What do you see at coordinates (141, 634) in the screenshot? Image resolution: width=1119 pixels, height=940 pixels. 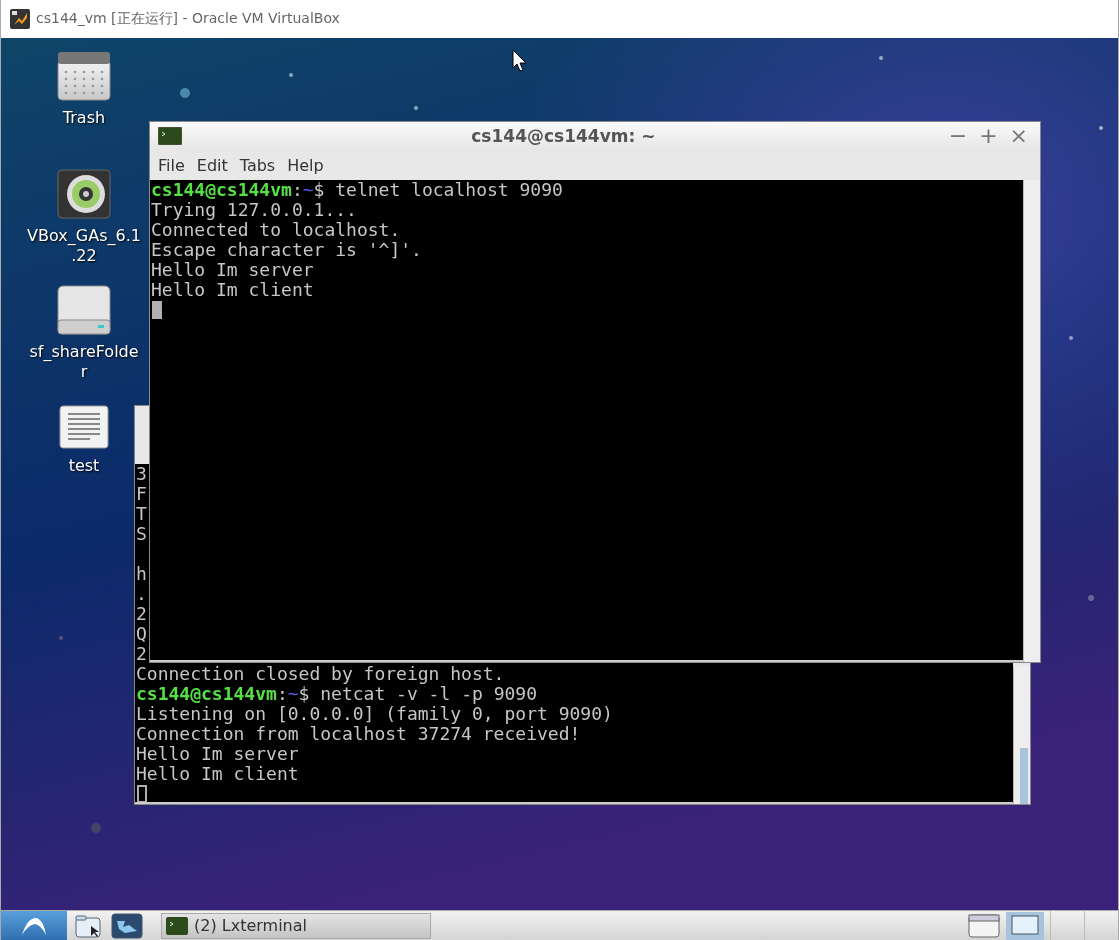 I see `terminal-line: Q` at bounding box center [141, 634].